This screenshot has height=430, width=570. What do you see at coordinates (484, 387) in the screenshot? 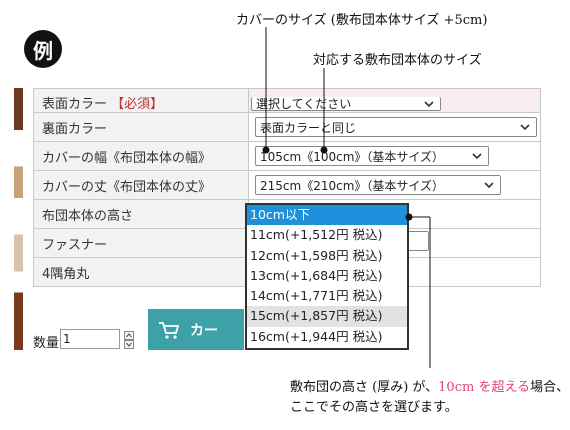
I see `highlight-text: 10cm を超える` at bounding box center [484, 387].